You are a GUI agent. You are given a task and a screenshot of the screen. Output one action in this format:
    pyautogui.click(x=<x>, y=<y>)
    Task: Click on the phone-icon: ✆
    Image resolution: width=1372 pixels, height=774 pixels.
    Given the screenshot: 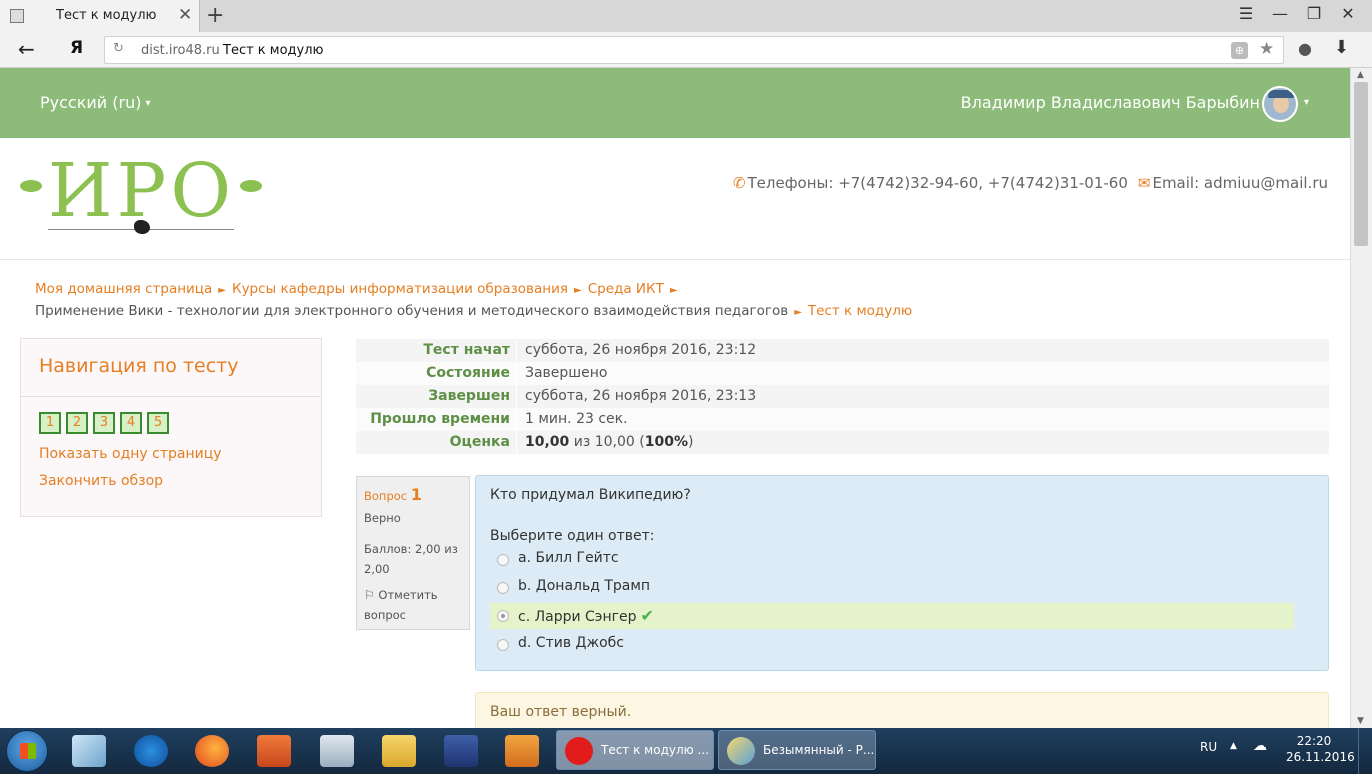 What is the action you would take?
    pyautogui.click(x=739, y=183)
    